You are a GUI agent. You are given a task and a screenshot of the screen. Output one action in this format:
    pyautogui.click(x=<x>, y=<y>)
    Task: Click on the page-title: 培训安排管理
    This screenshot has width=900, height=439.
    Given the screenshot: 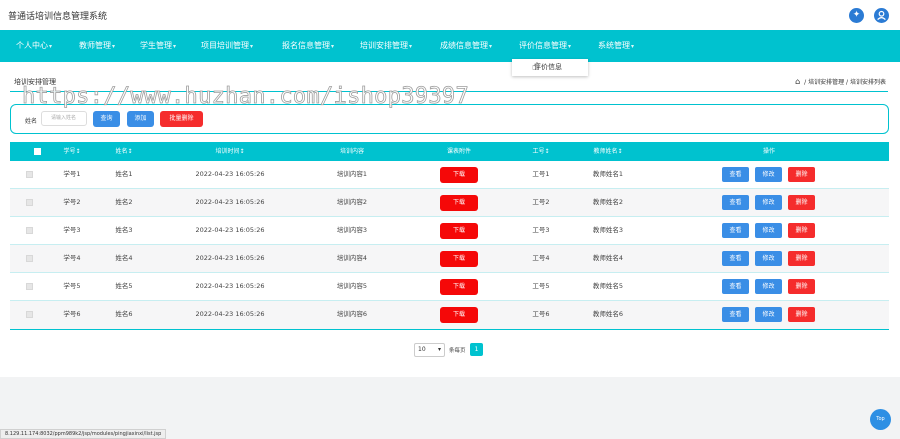 What is the action you would take?
    pyautogui.click(x=35, y=82)
    